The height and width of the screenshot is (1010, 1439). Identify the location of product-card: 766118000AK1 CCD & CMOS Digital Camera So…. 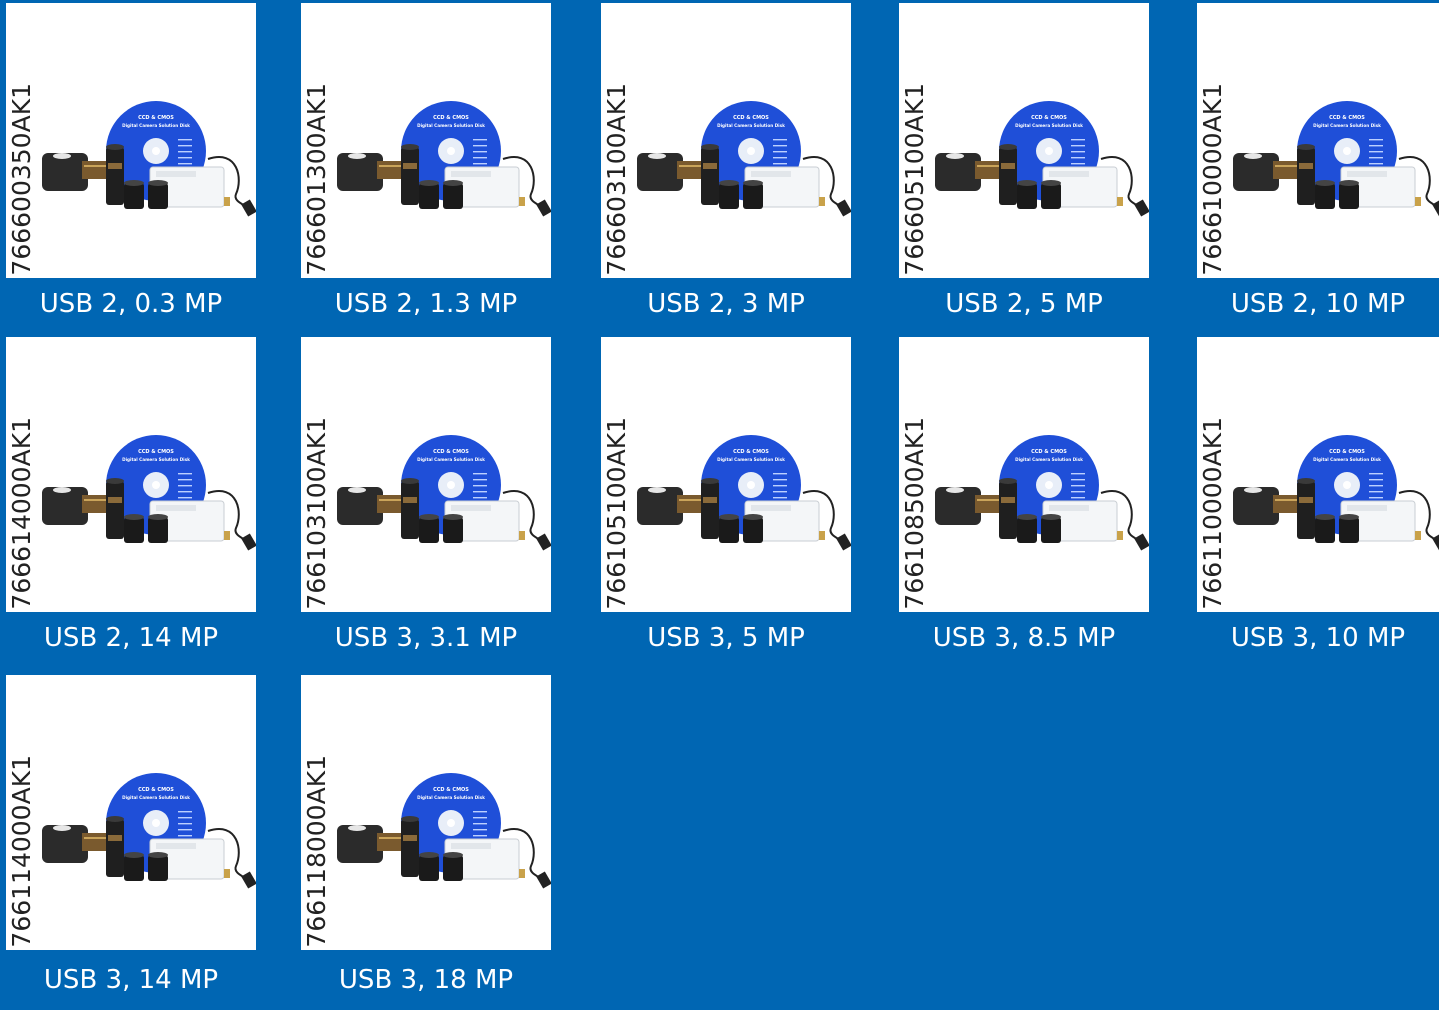
(426, 835).